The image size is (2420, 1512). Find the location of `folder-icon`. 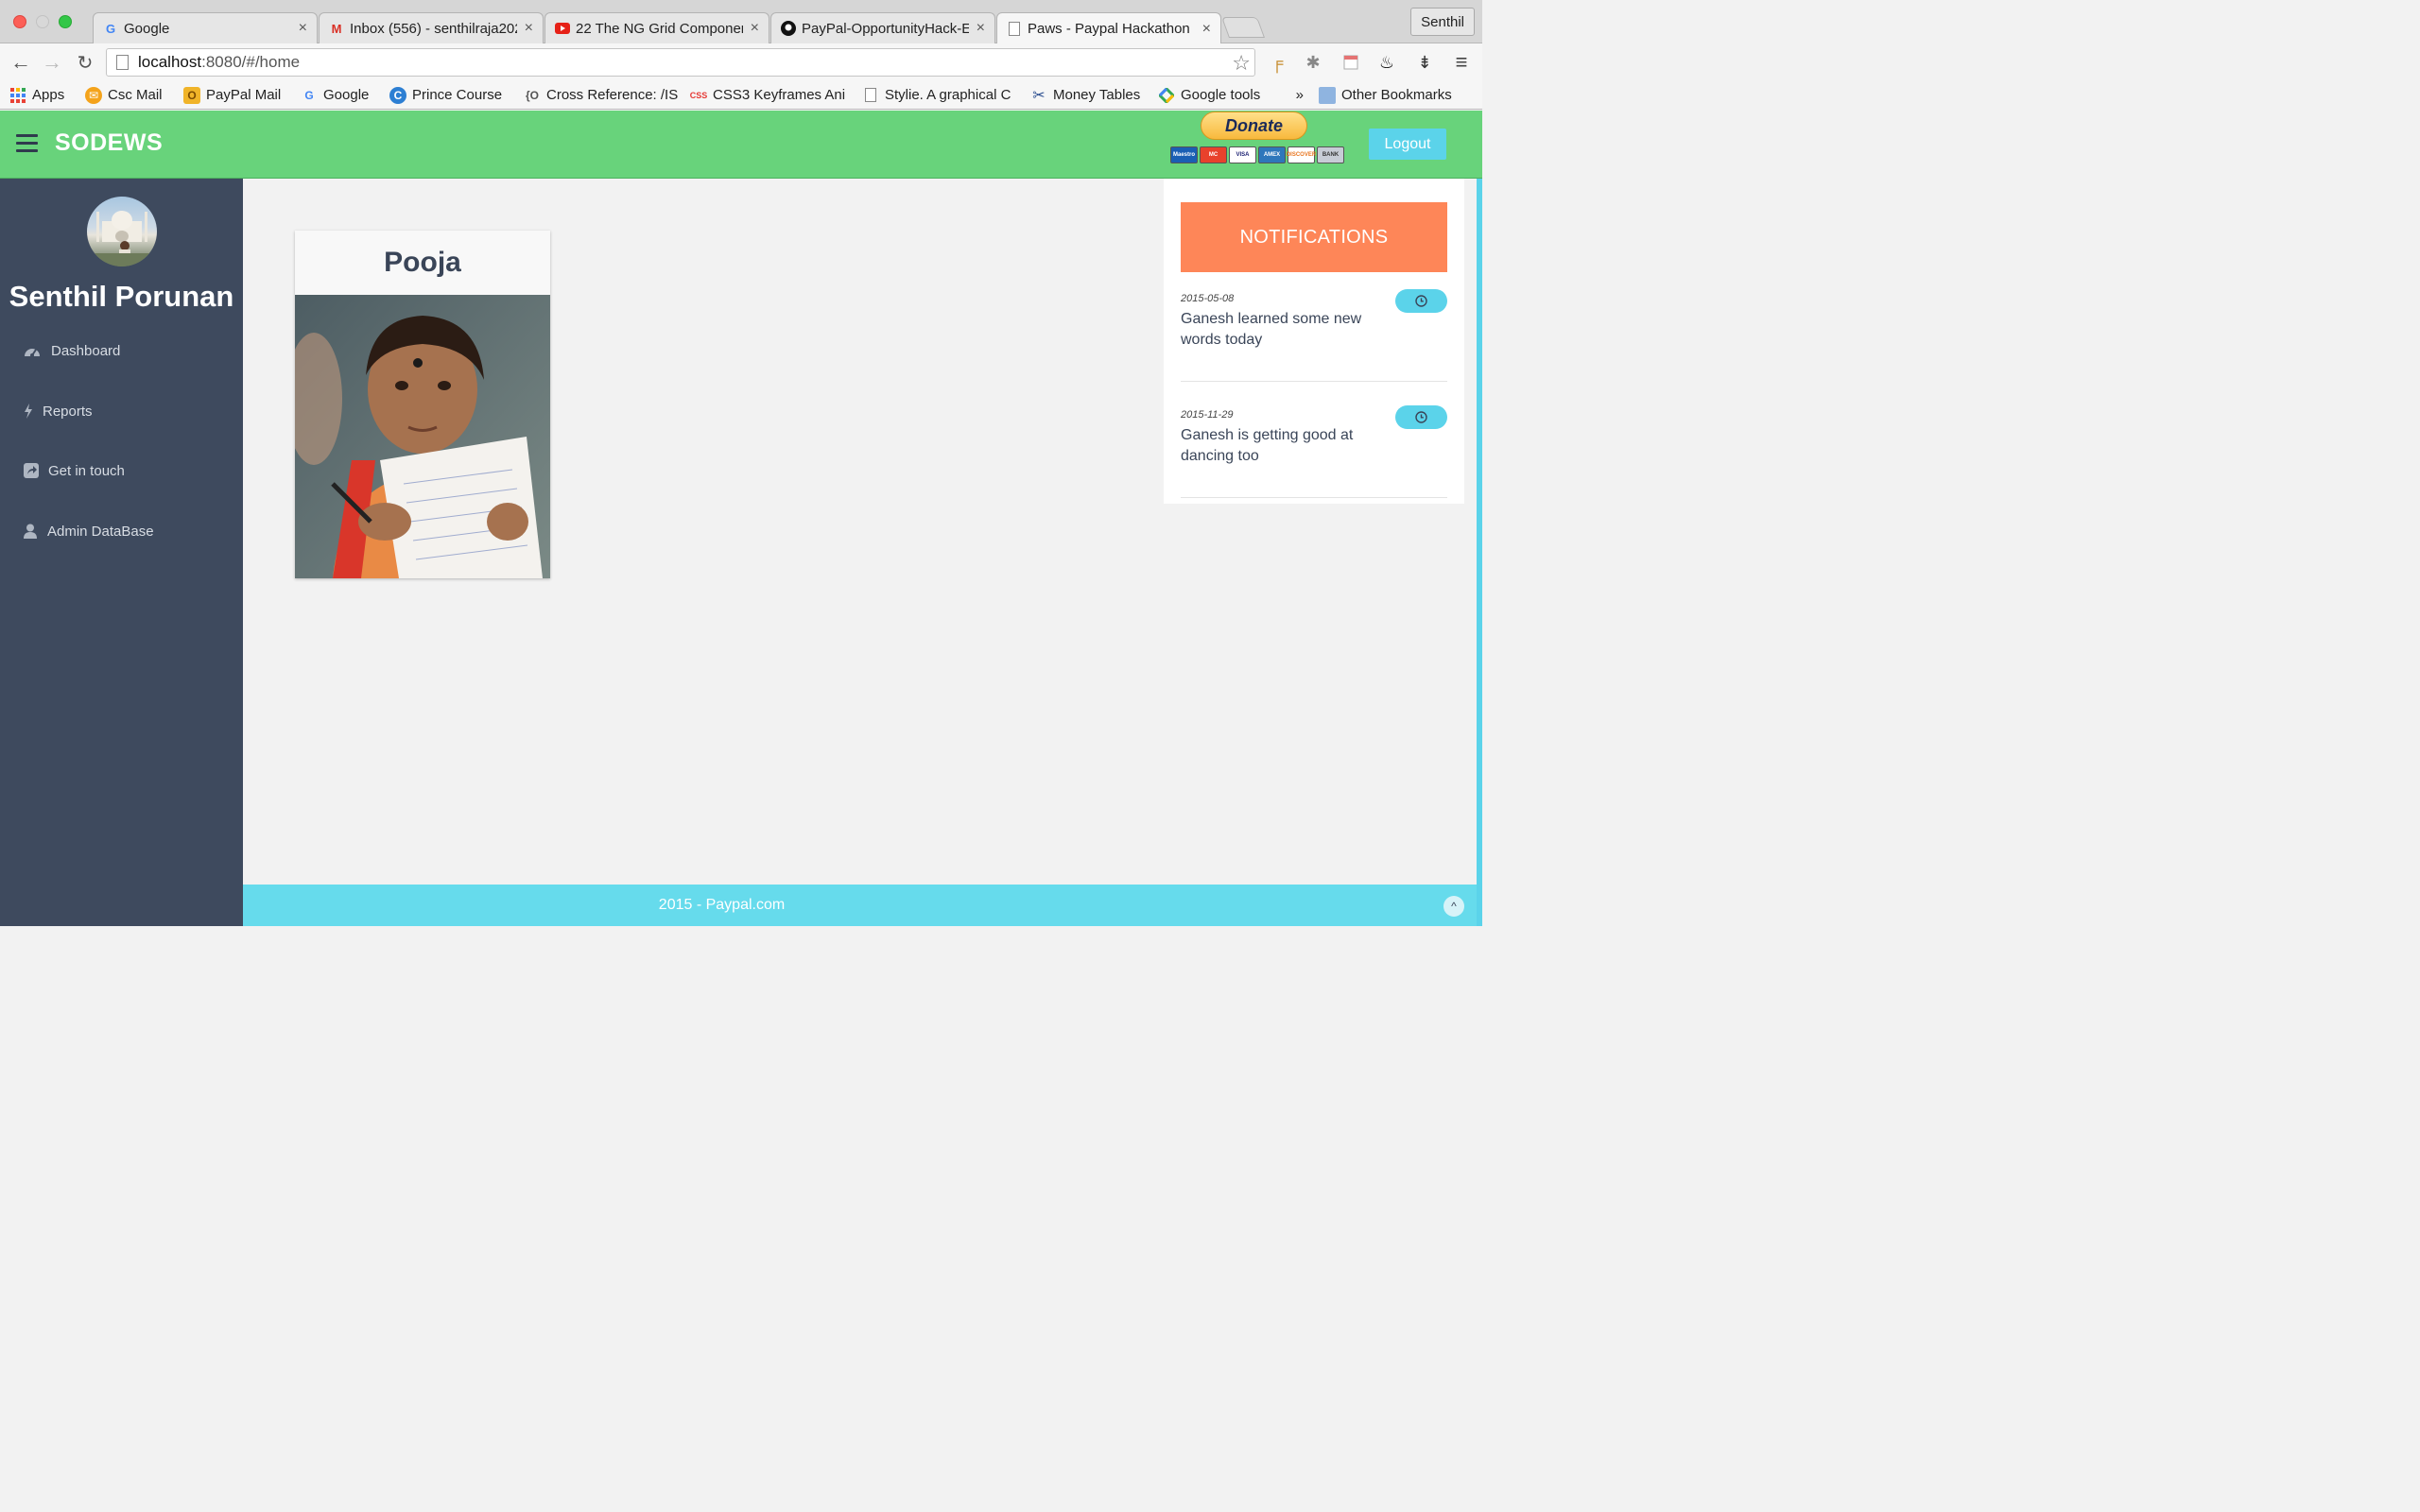

folder-icon is located at coordinates (1327, 95).